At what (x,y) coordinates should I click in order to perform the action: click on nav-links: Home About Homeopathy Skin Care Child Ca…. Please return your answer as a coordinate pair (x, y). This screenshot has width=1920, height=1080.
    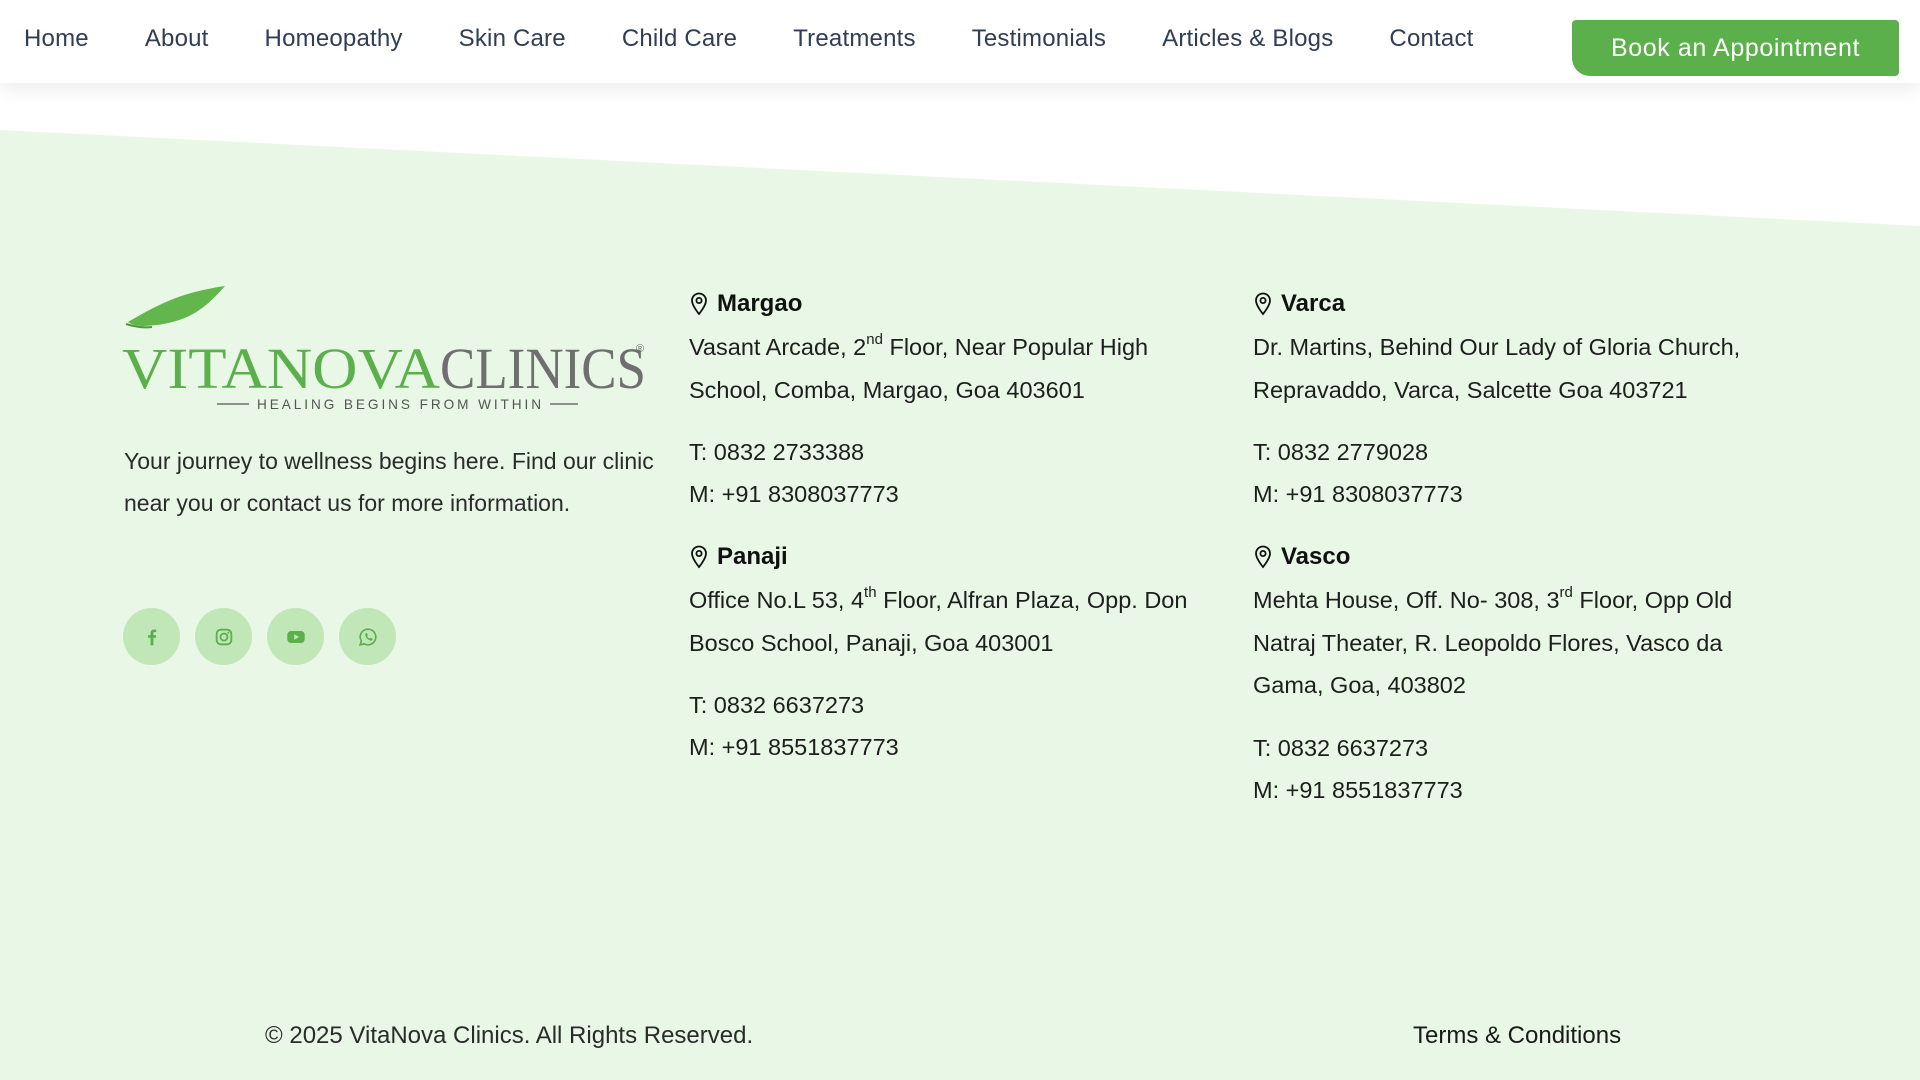
    Looking at the image, I should click on (749, 39).